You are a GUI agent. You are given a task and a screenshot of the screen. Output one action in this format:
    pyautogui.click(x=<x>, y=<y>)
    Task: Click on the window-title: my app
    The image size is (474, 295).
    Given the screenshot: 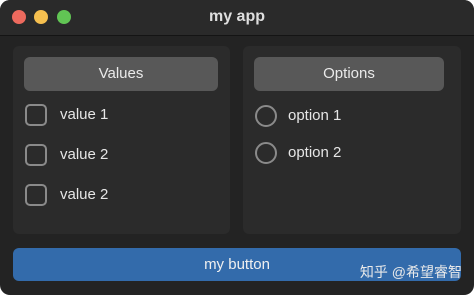 What is the action you would take?
    pyautogui.click(x=236, y=16)
    